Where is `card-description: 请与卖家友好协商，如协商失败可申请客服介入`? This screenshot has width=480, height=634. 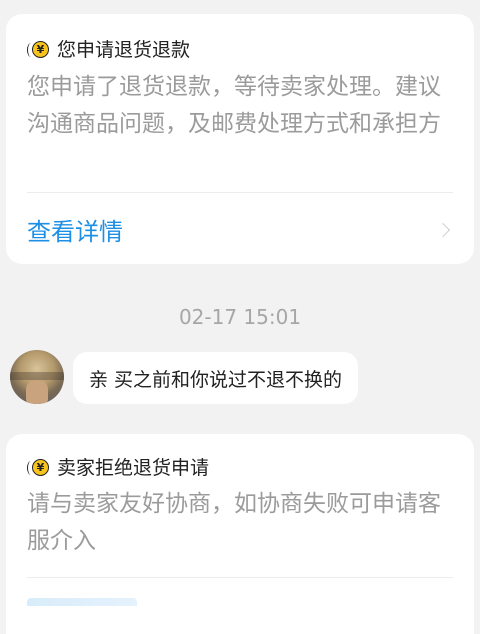
card-description: 请与卖家友好协商，如协商失败可申请客服介入 is located at coordinates (234, 522).